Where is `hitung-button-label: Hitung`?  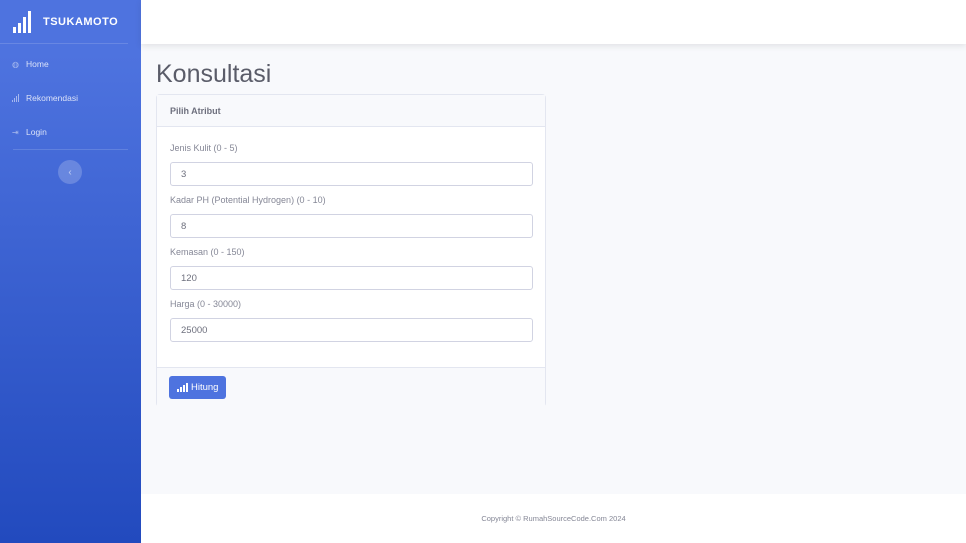
hitung-button-label: Hitung is located at coordinates (205, 387).